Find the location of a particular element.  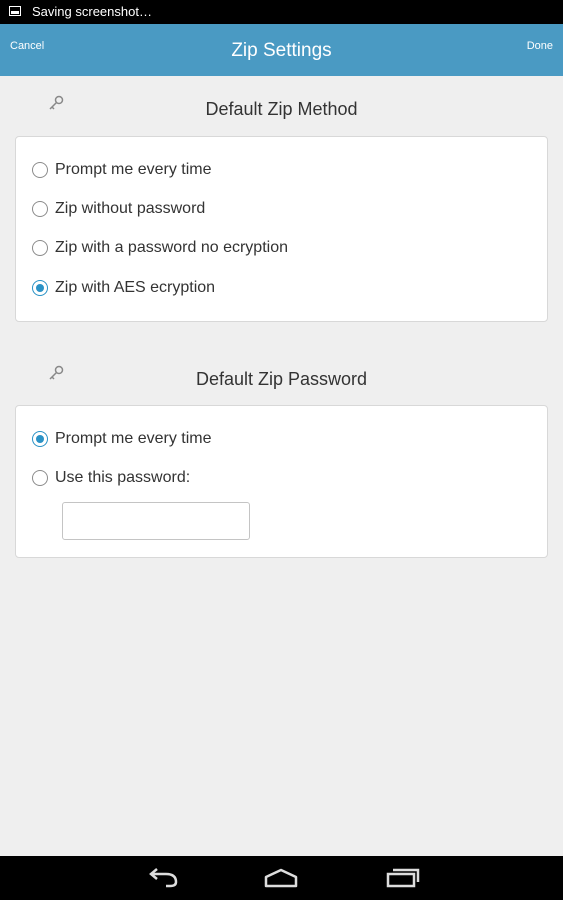

navigation-bar is located at coordinates (281, 878).